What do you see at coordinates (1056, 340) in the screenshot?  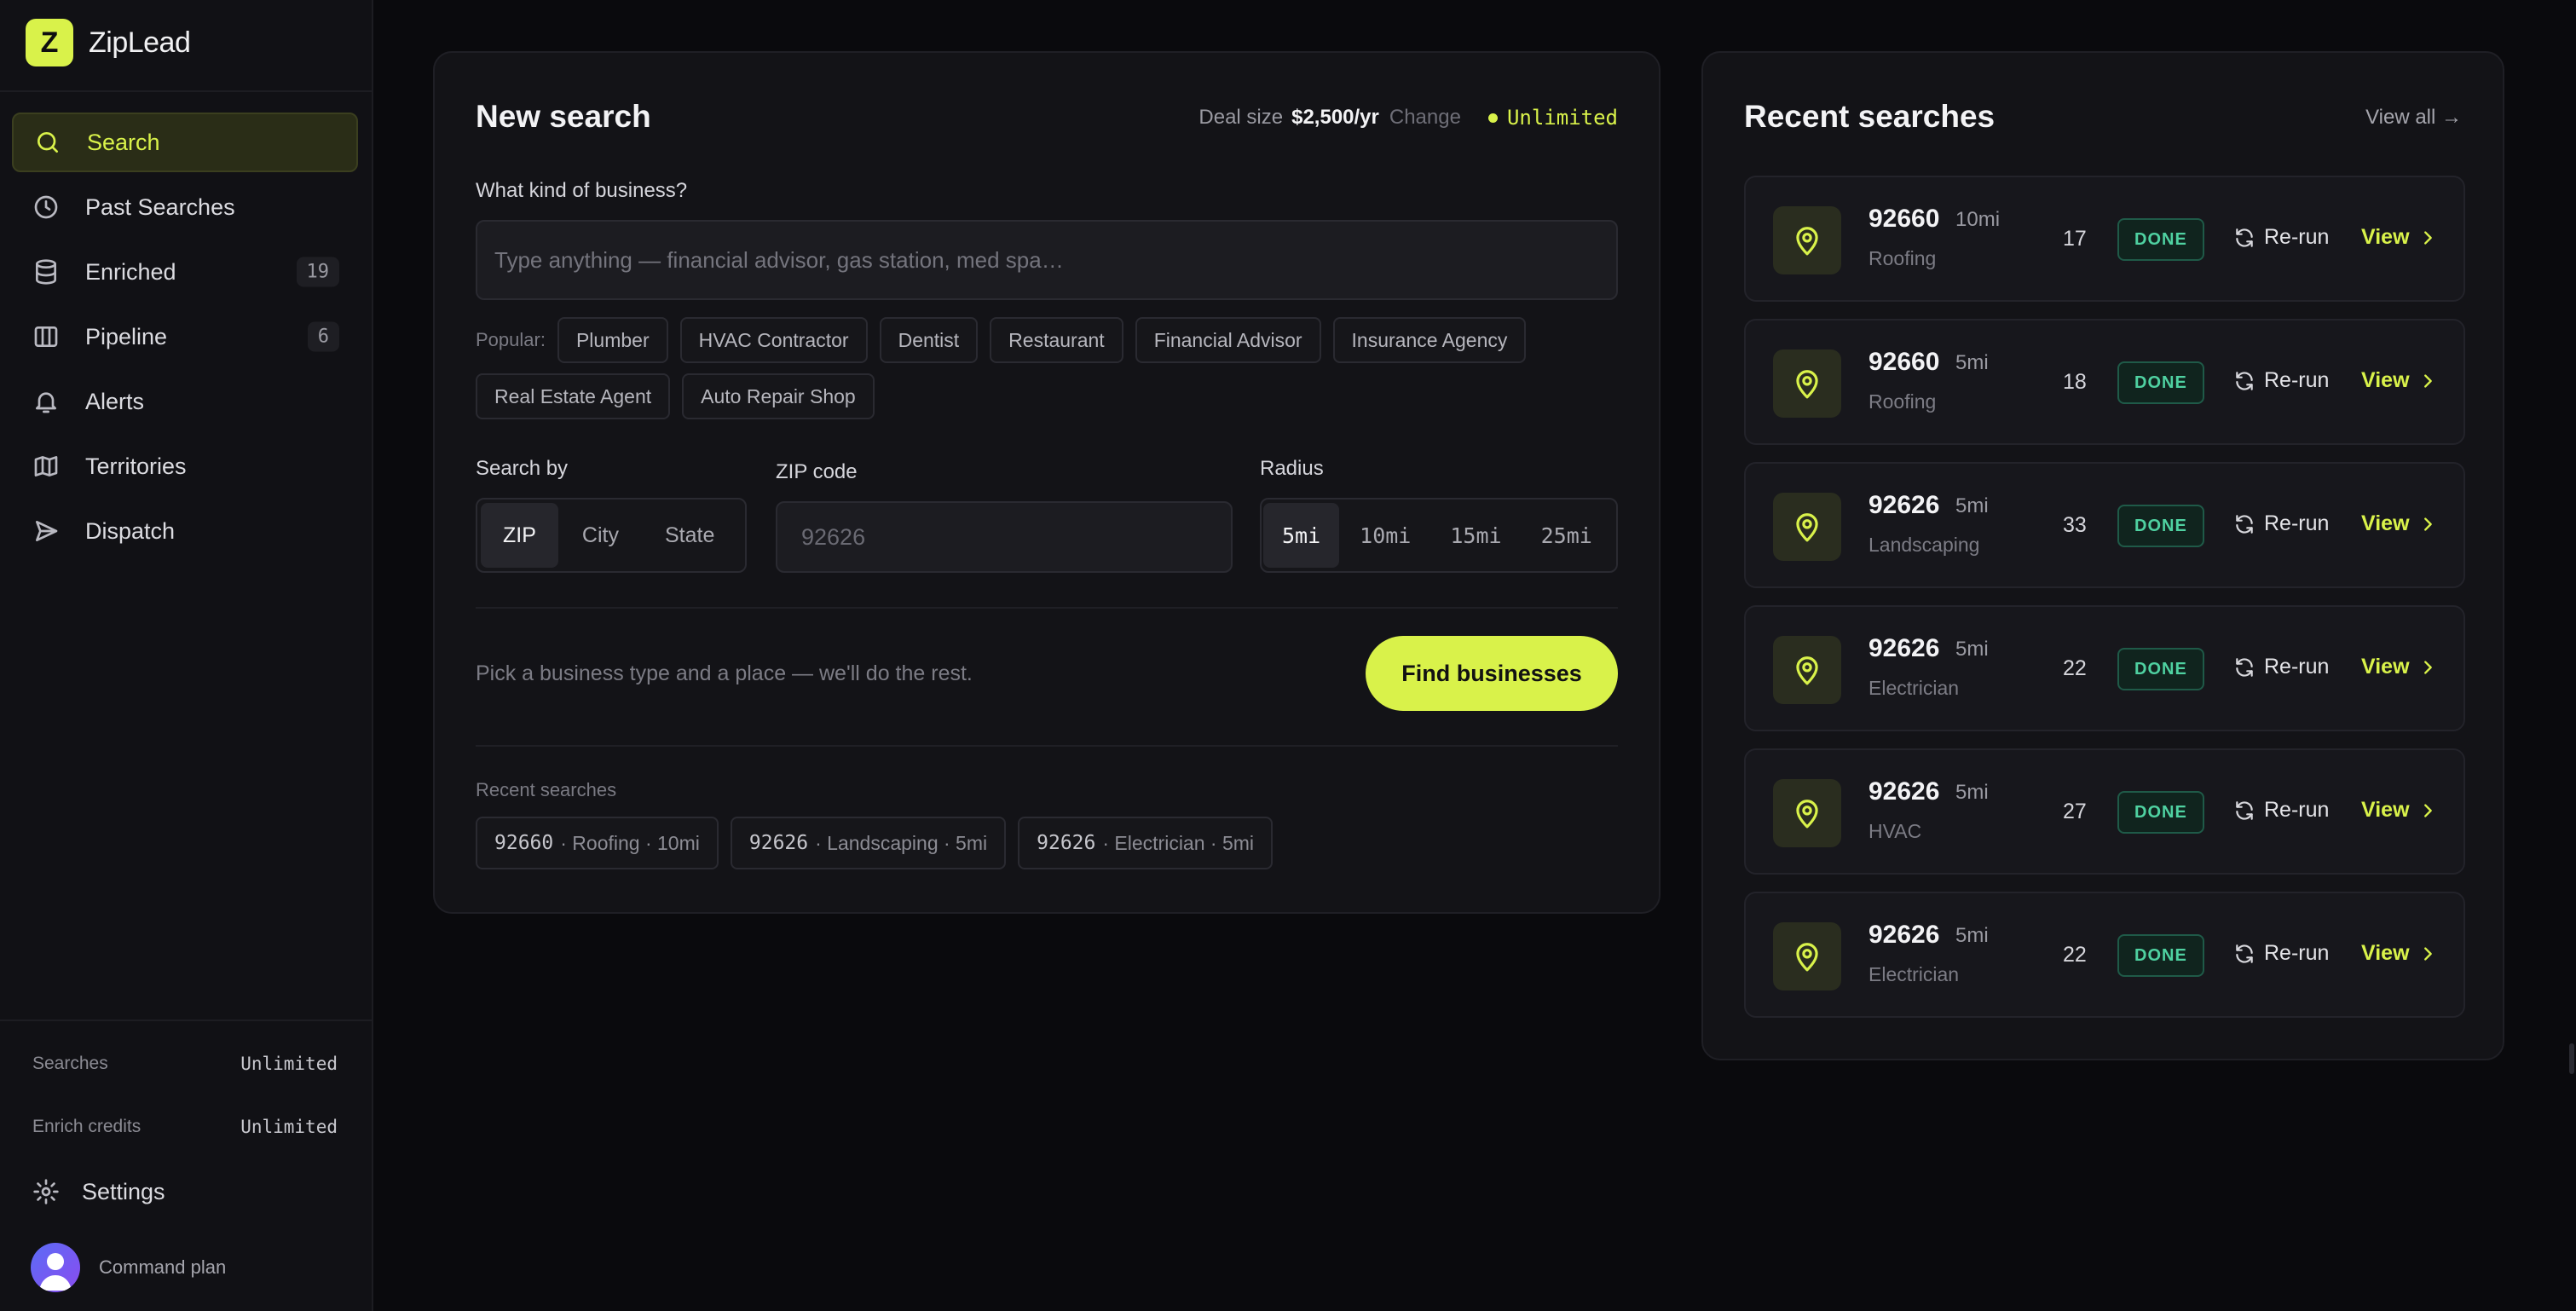 I see `popular-chip-restaurant: Restaurant` at bounding box center [1056, 340].